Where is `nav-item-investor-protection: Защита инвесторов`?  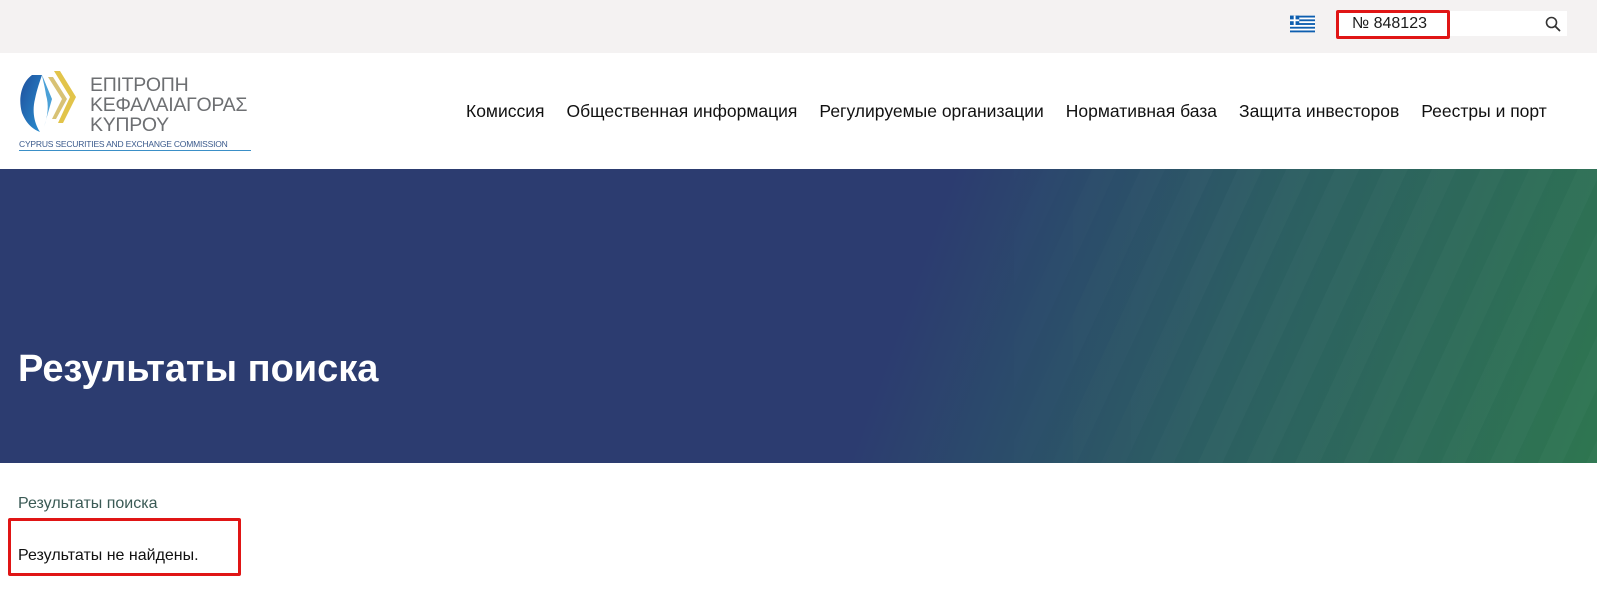
nav-item-investor-protection: Защита инвесторов is located at coordinates (1319, 111).